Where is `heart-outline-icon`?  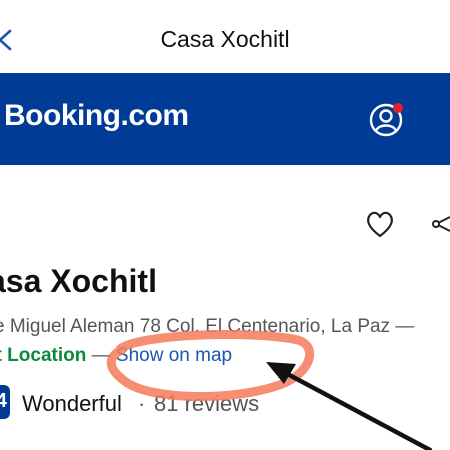 heart-outline-icon is located at coordinates (380, 224).